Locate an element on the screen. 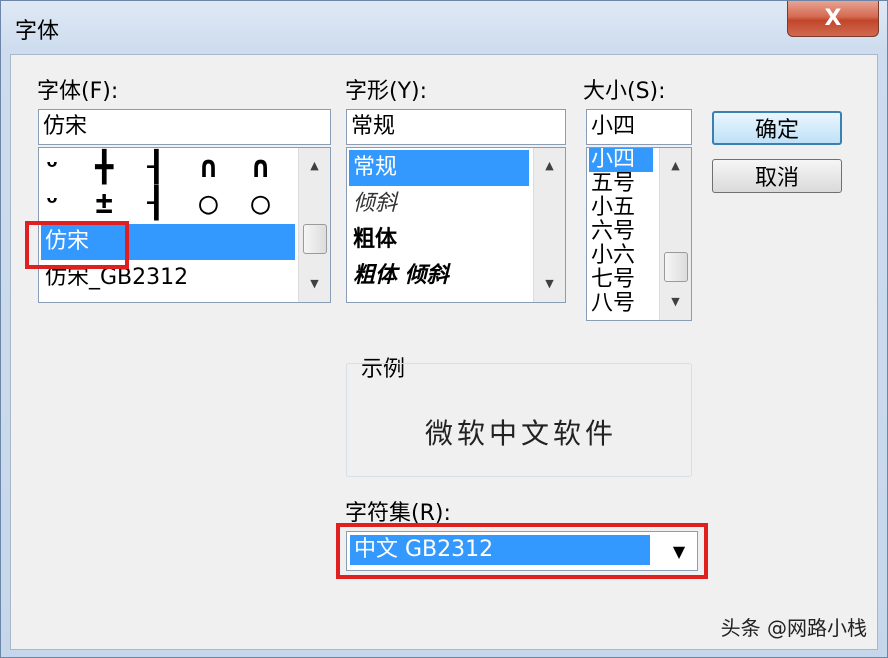  size-list-item: 八号 is located at coordinates (612, 304).